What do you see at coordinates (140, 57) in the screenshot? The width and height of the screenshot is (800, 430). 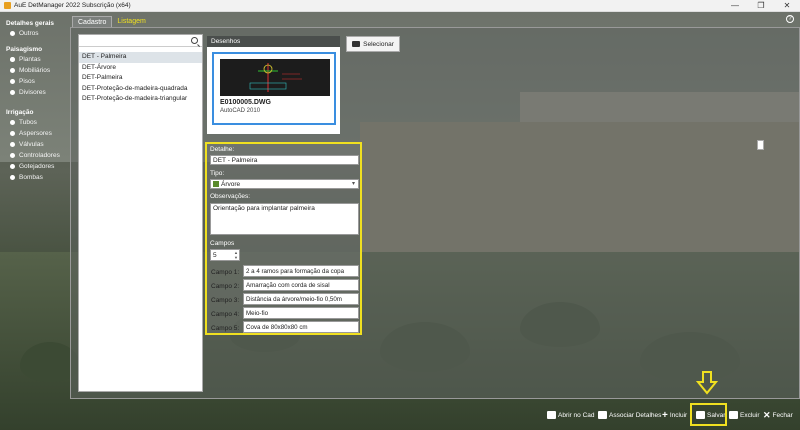 I see `list-item: DET - Palmeira` at bounding box center [140, 57].